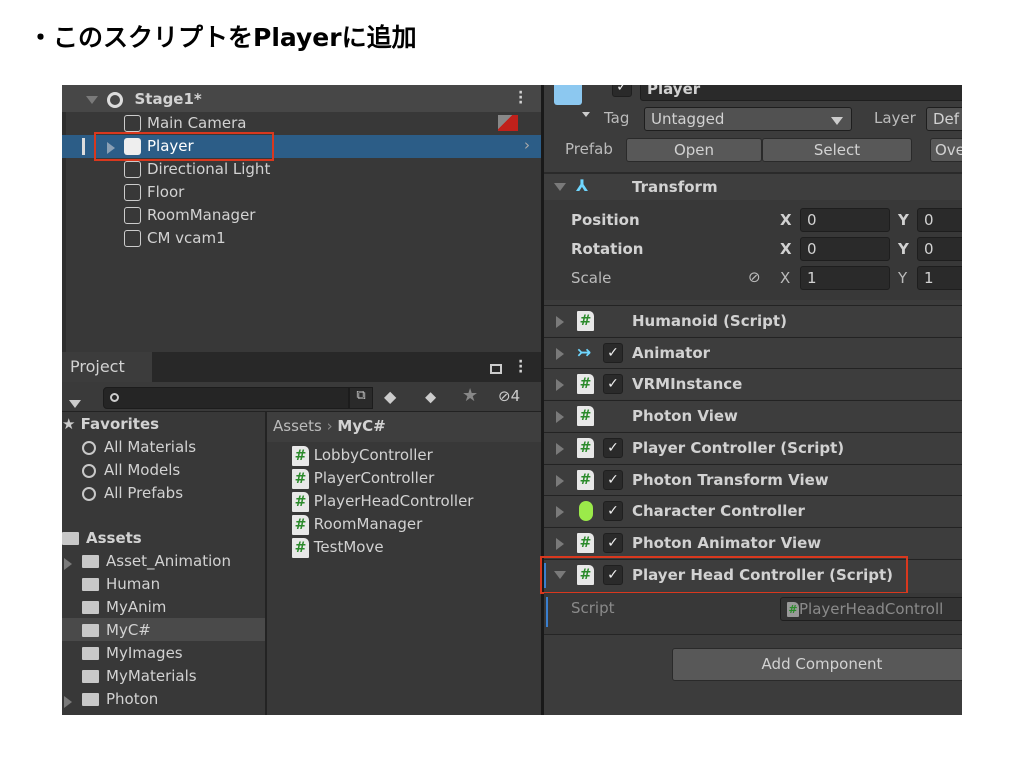 The image size is (1024, 768). Describe the element at coordinates (144, 99) in the screenshot. I see `scene-header: Stage1*` at that location.